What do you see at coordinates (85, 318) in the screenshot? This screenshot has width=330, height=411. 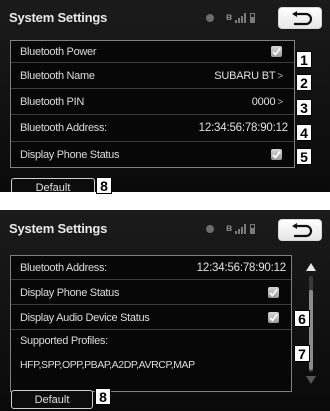 I see `row-label: Display Audio Device Status` at bounding box center [85, 318].